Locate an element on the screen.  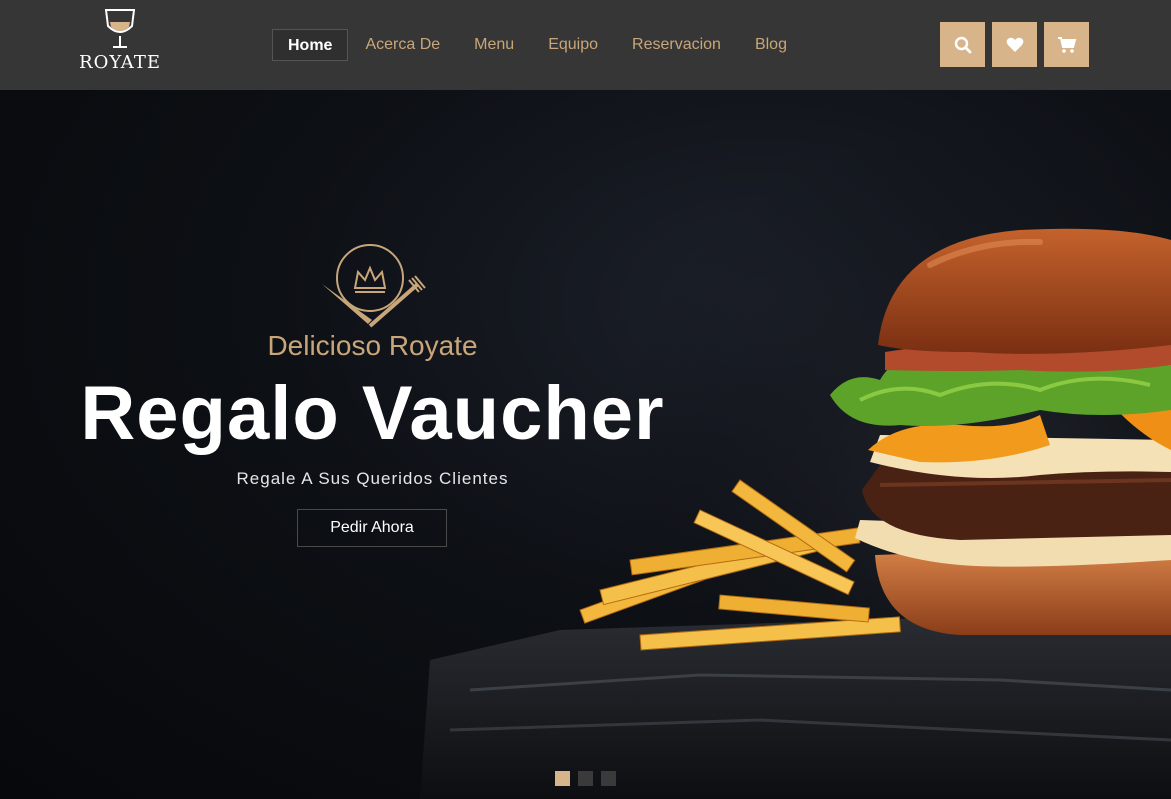
hero-title: Regalo Vaucher is located at coordinates (372, 413).